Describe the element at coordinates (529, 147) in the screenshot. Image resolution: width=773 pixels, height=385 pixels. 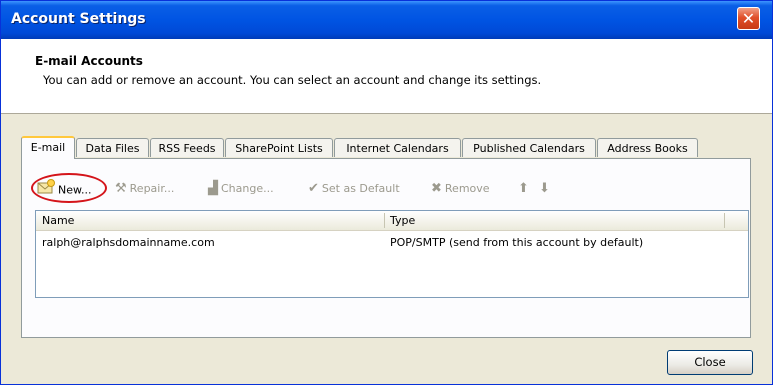
I see `tab-published-calendars: Published Calendars` at that location.